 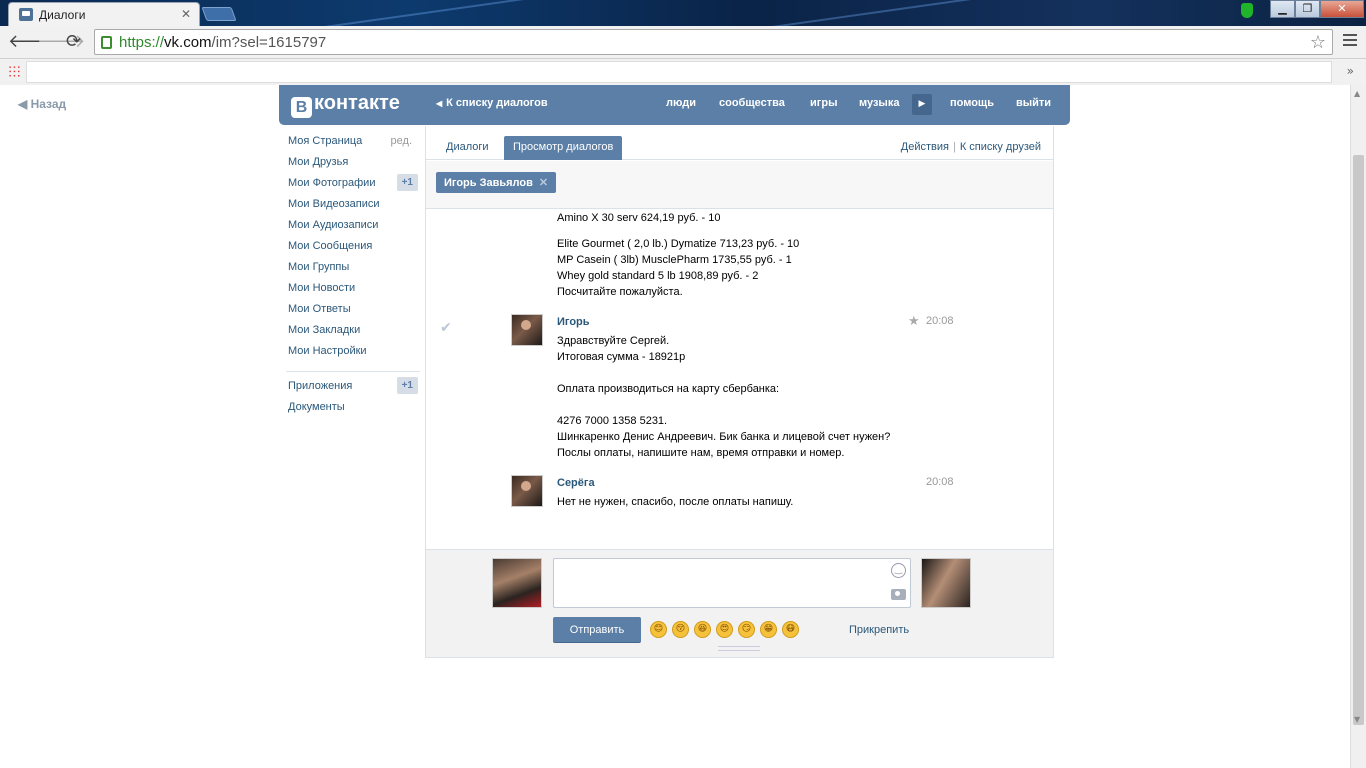 I want to click on message-author: Серёга, so click(x=576, y=483).